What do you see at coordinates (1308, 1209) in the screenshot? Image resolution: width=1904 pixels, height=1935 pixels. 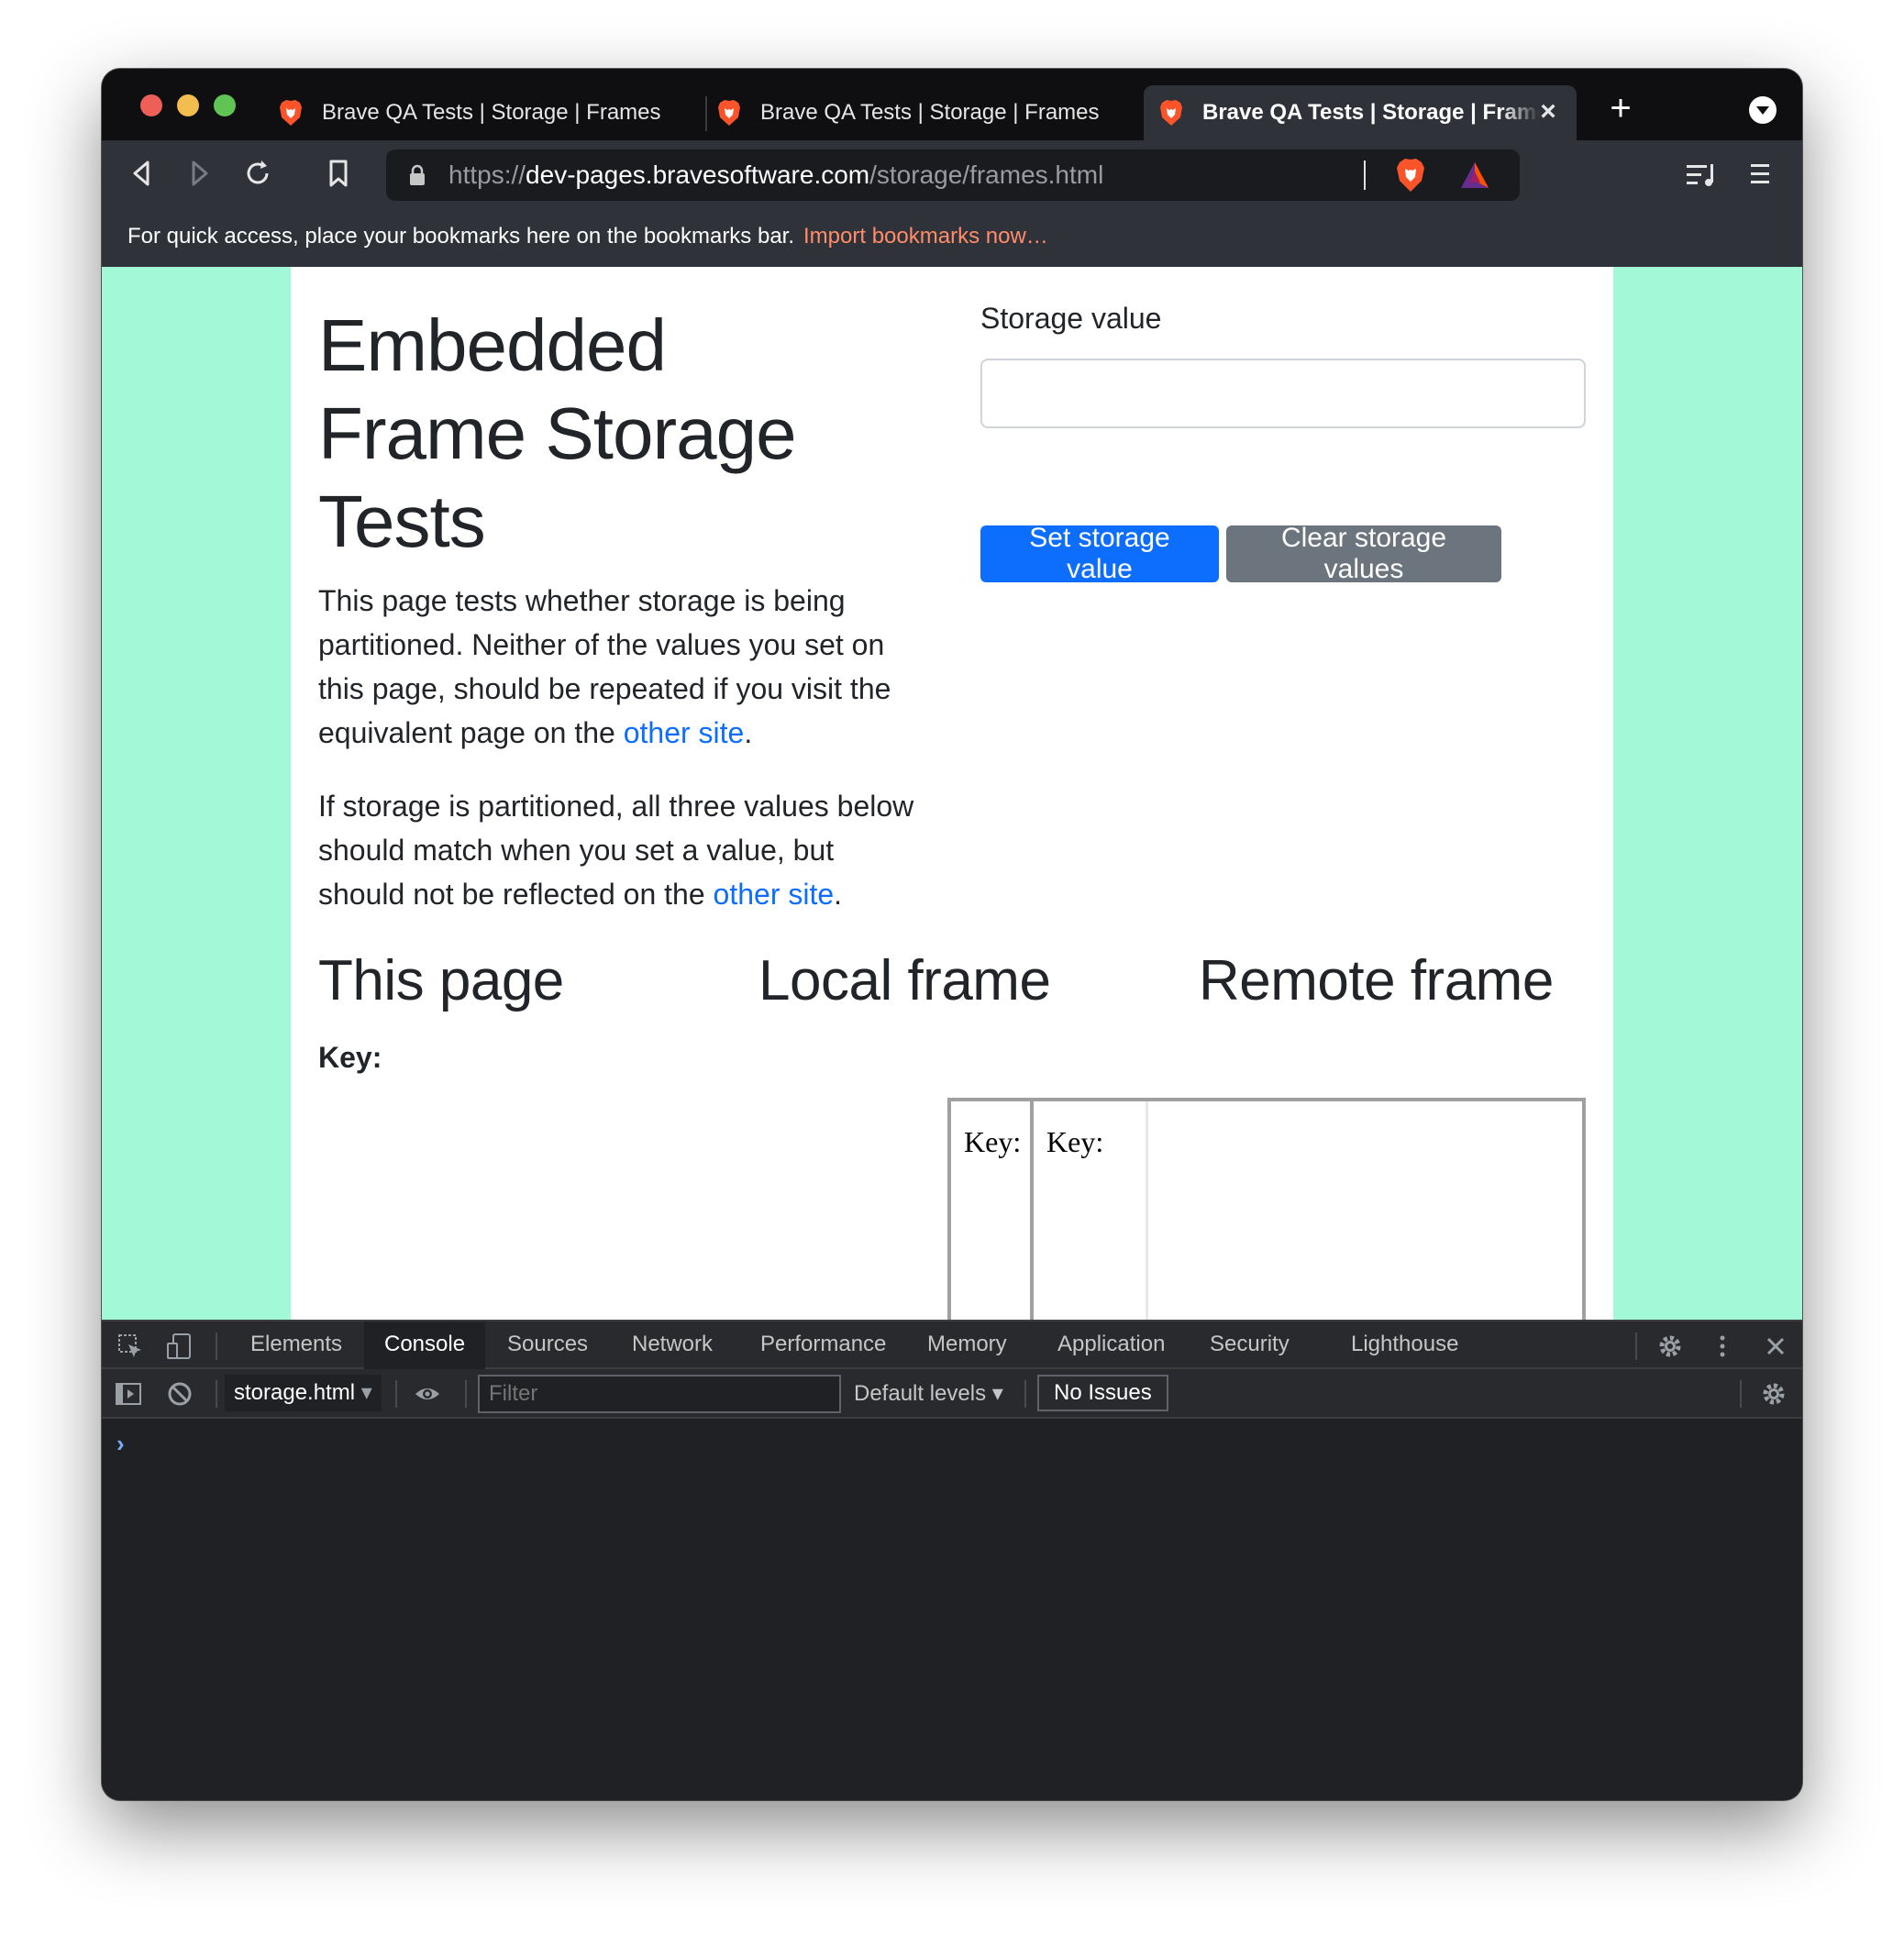 I see `remote-frame-iframe: Key:` at bounding box center [1308, 1209].